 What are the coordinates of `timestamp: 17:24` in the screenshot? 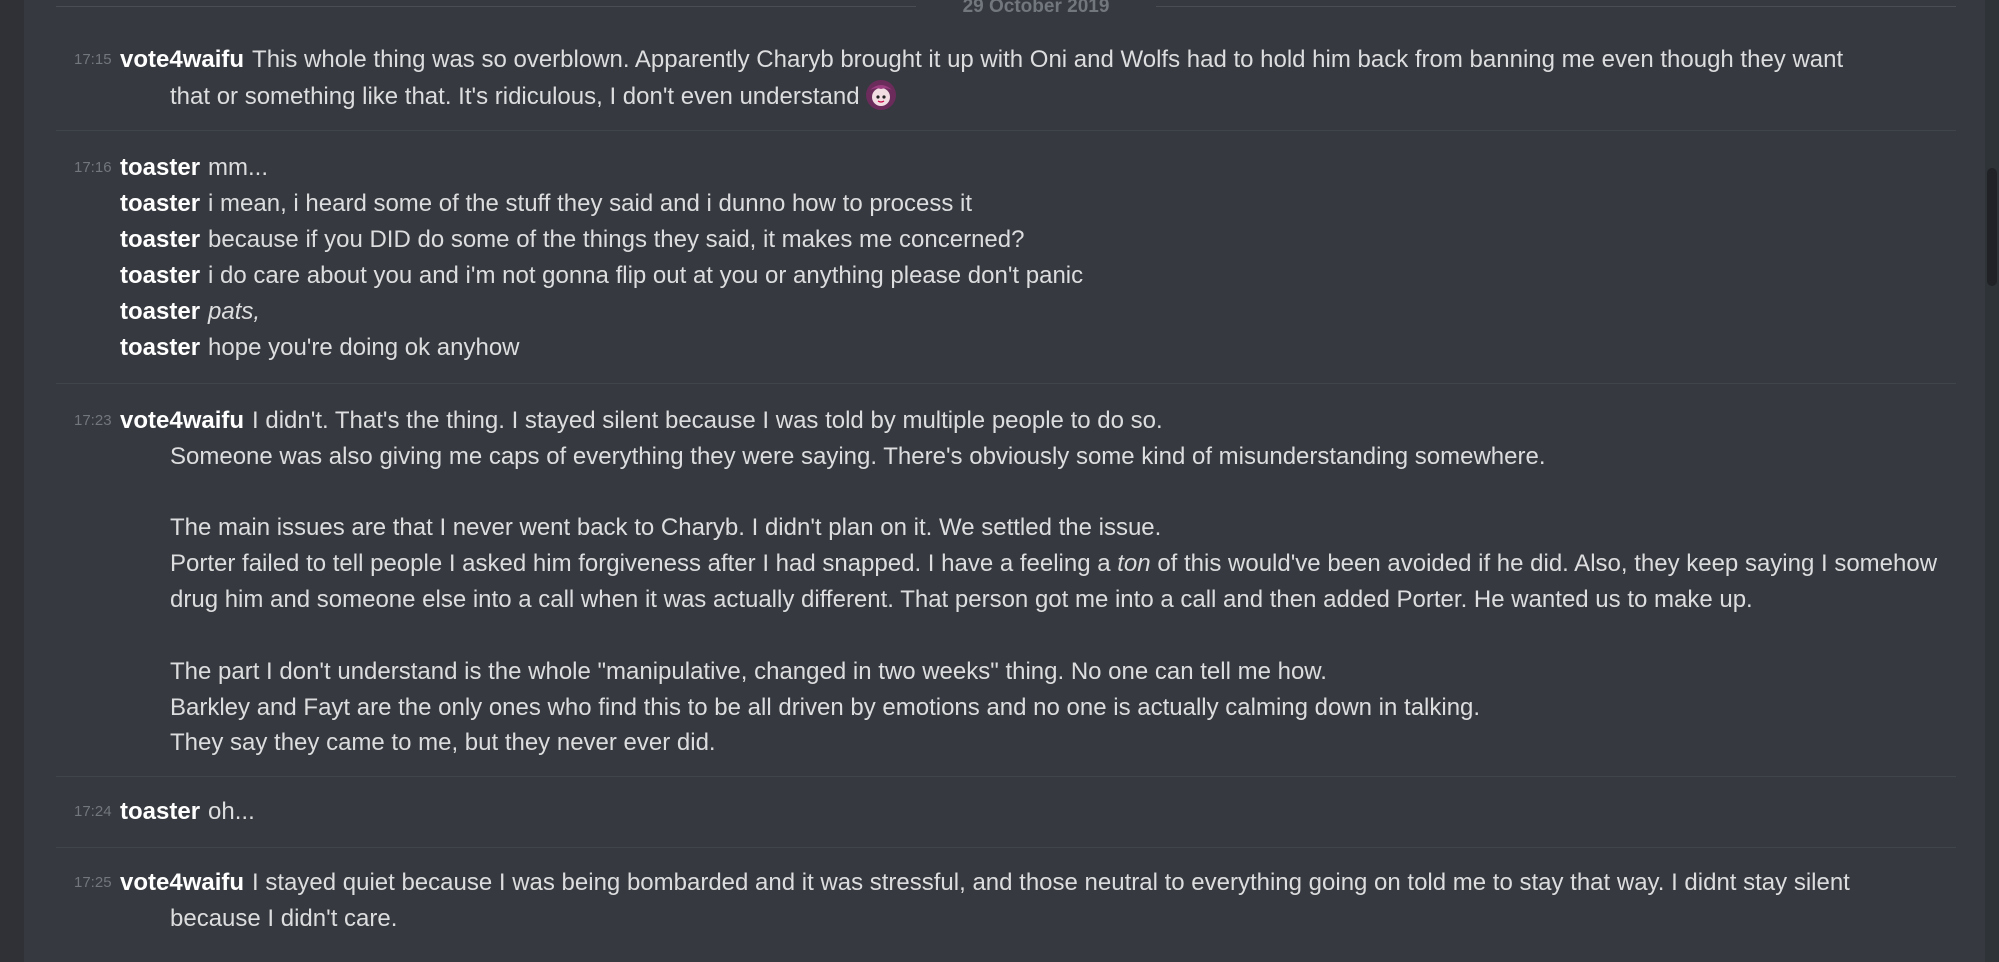 It's located at (93, 811).